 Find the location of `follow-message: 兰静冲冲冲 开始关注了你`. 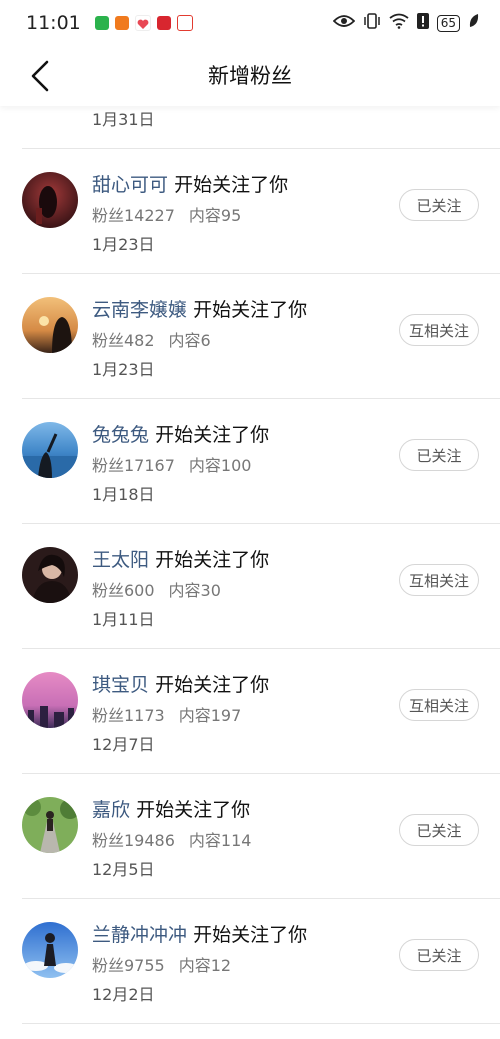

follow-message: 兰静冲冲冲 开始关注了你 is located at coordinates (199, 933).